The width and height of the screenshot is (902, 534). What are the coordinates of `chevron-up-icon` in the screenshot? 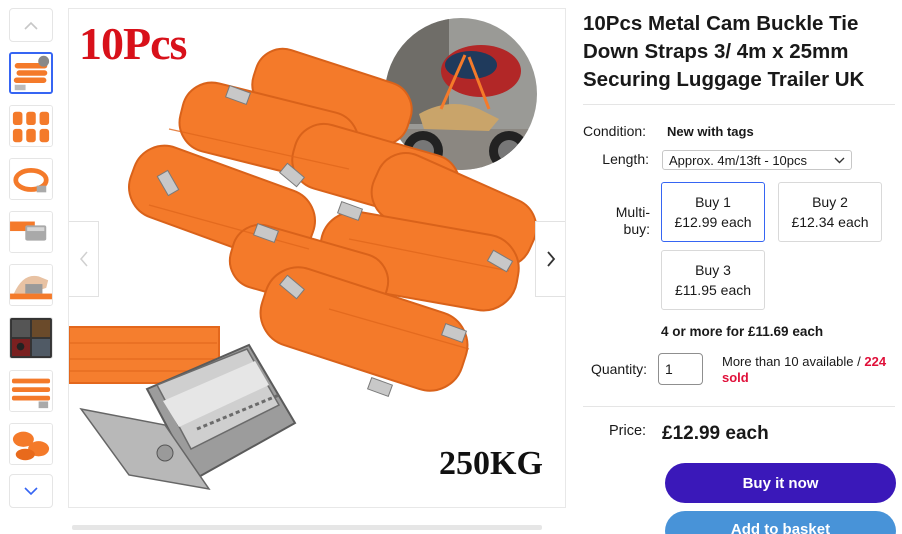 It's located at (31, 25).